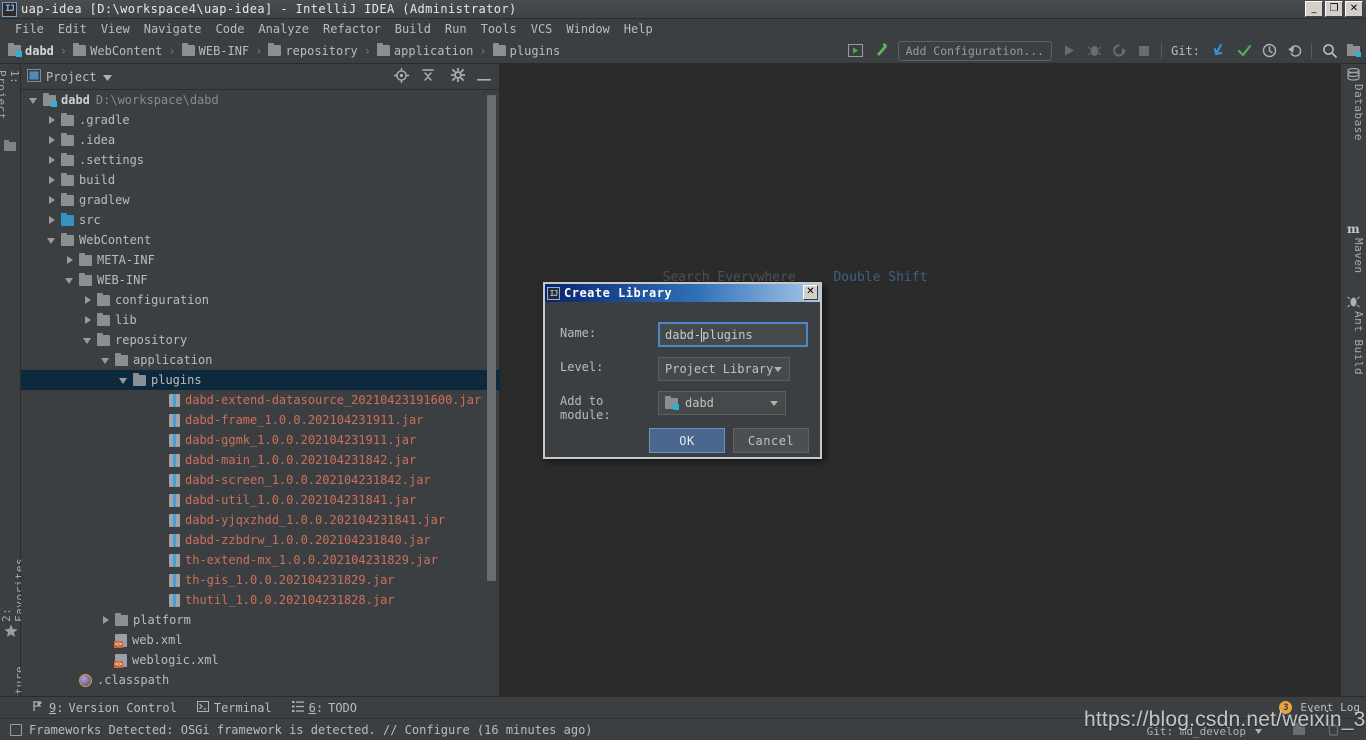  Describe the element at coordinates (260, 560) in the screenshot. I see `tree-row: th-extend-mx_1.0.0.202104231829.jar` at that location.